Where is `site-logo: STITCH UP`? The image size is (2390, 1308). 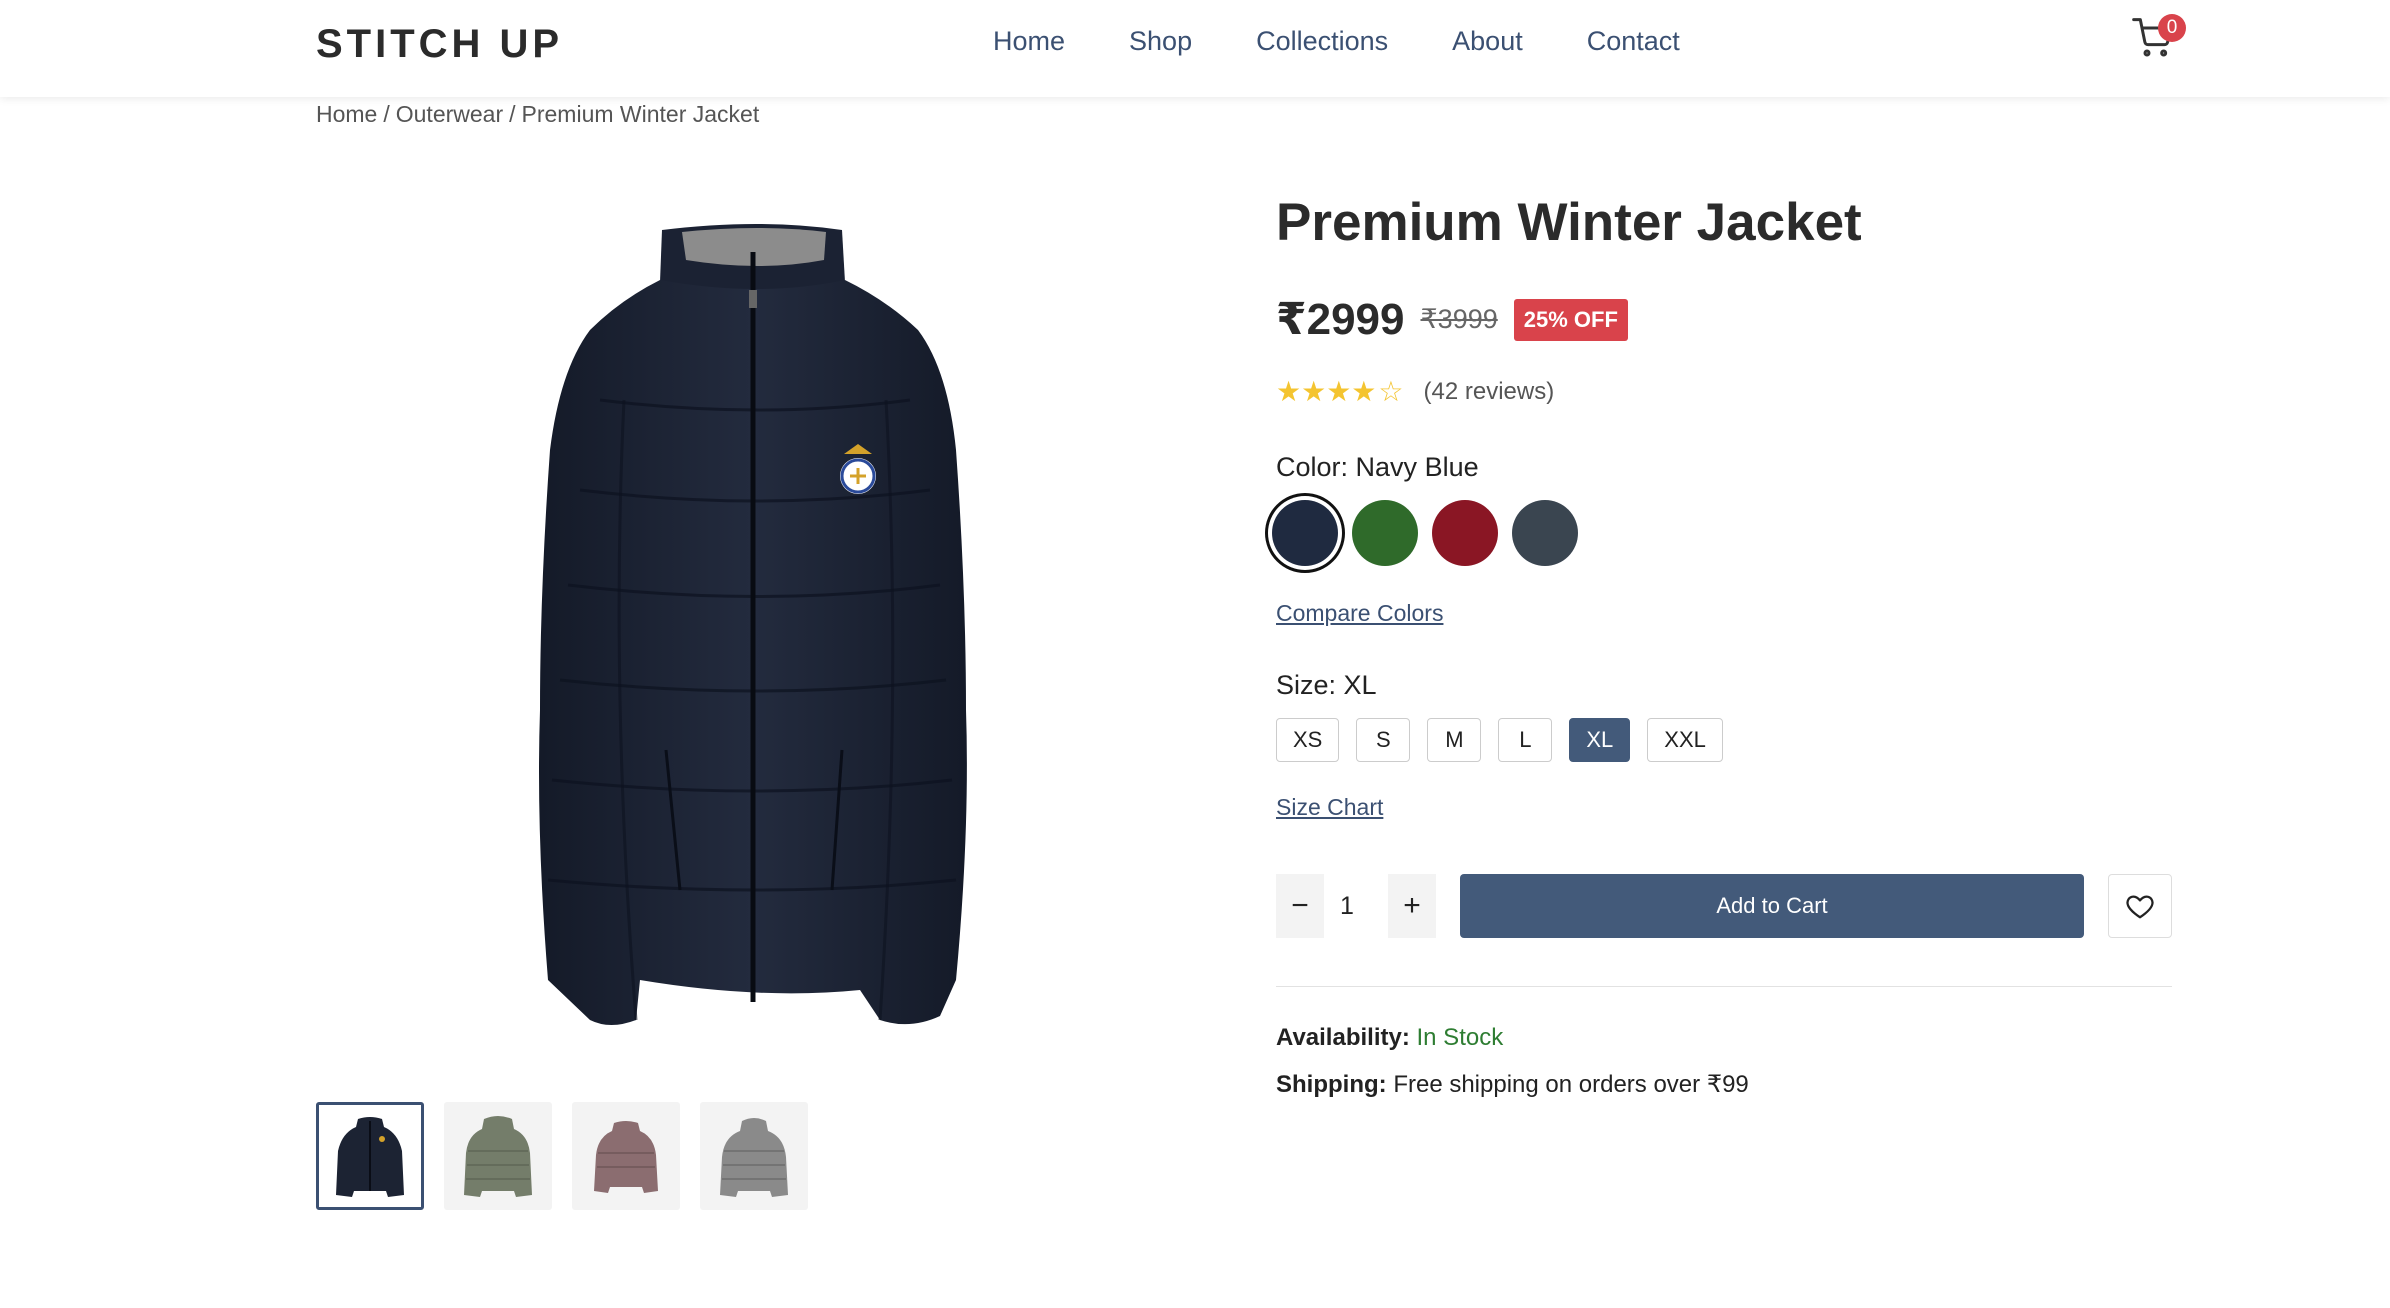
site-logo: STITCH UP is located at coordinates (439, 44).